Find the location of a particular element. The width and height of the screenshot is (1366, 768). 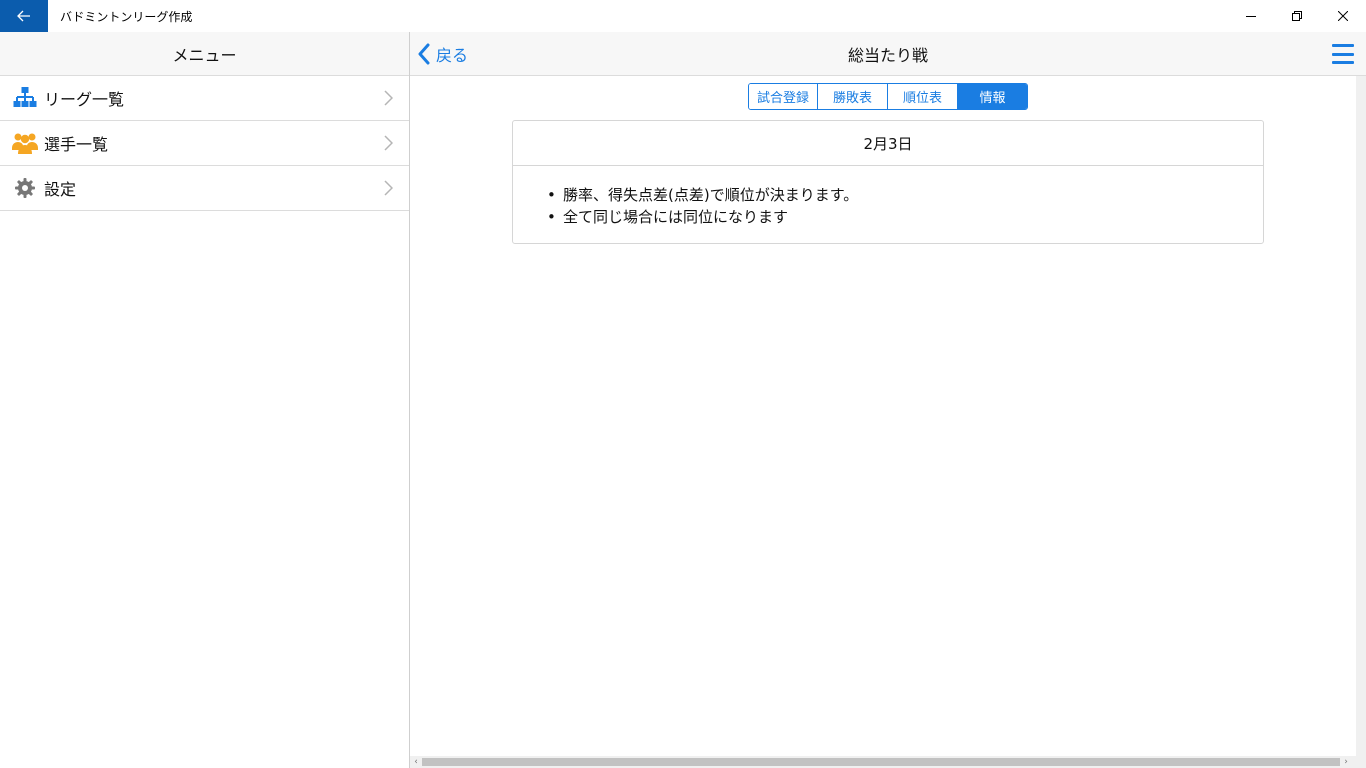

sidebar-item-label: 選手一覧 is located at coordinates (76, 144).